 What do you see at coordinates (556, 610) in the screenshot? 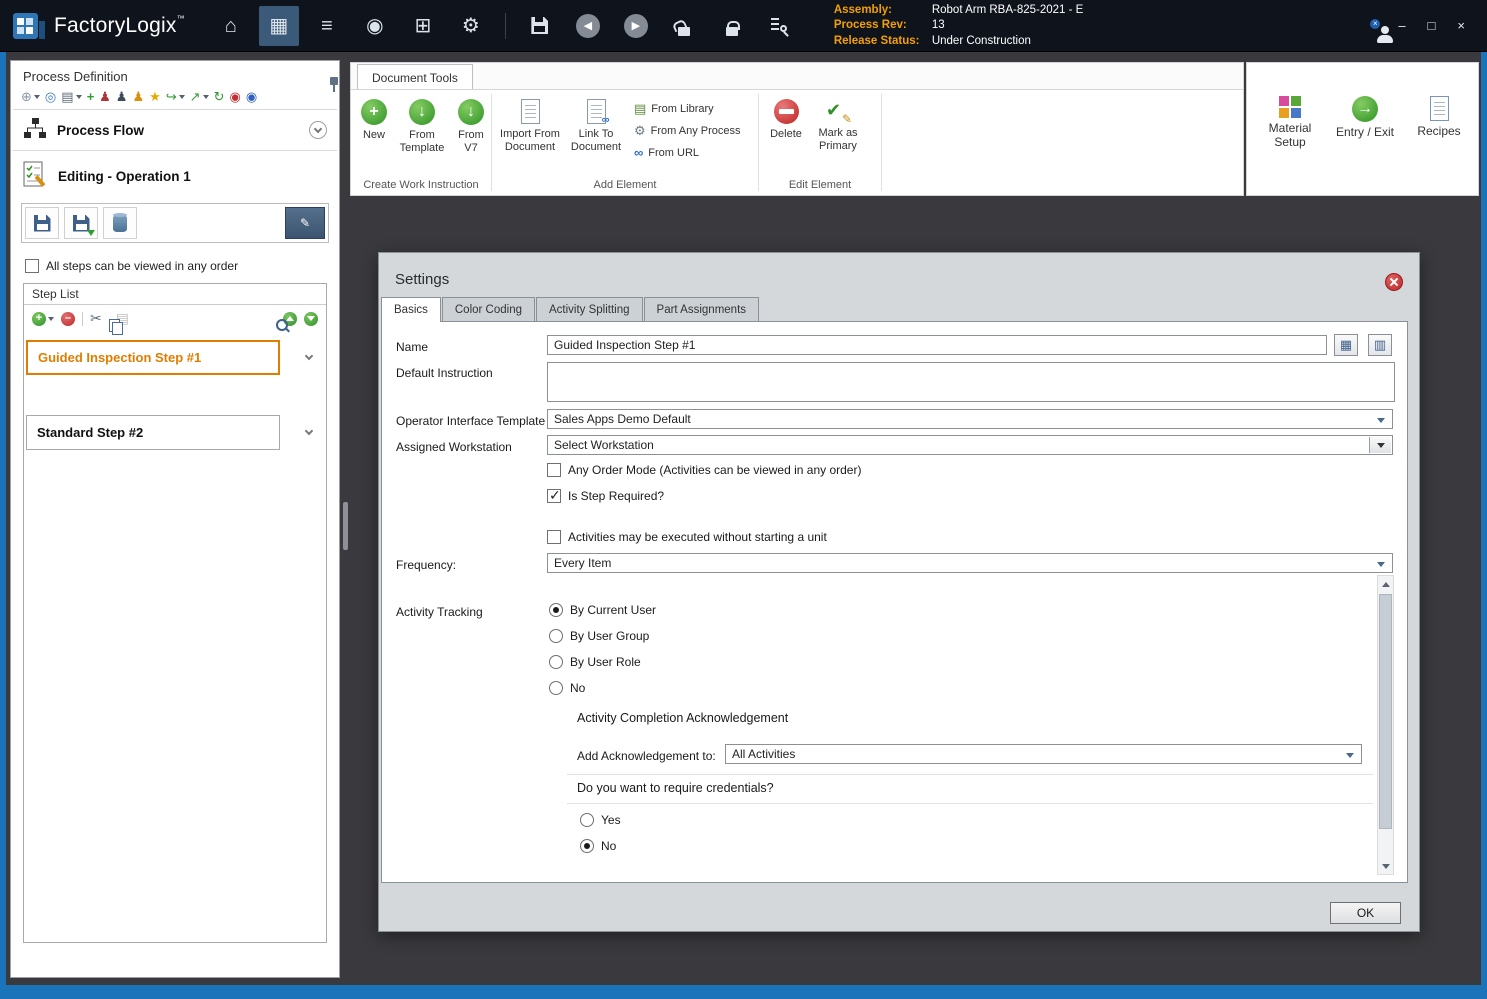
I see `radio-by-current-user` at bounding box center [556, 610].